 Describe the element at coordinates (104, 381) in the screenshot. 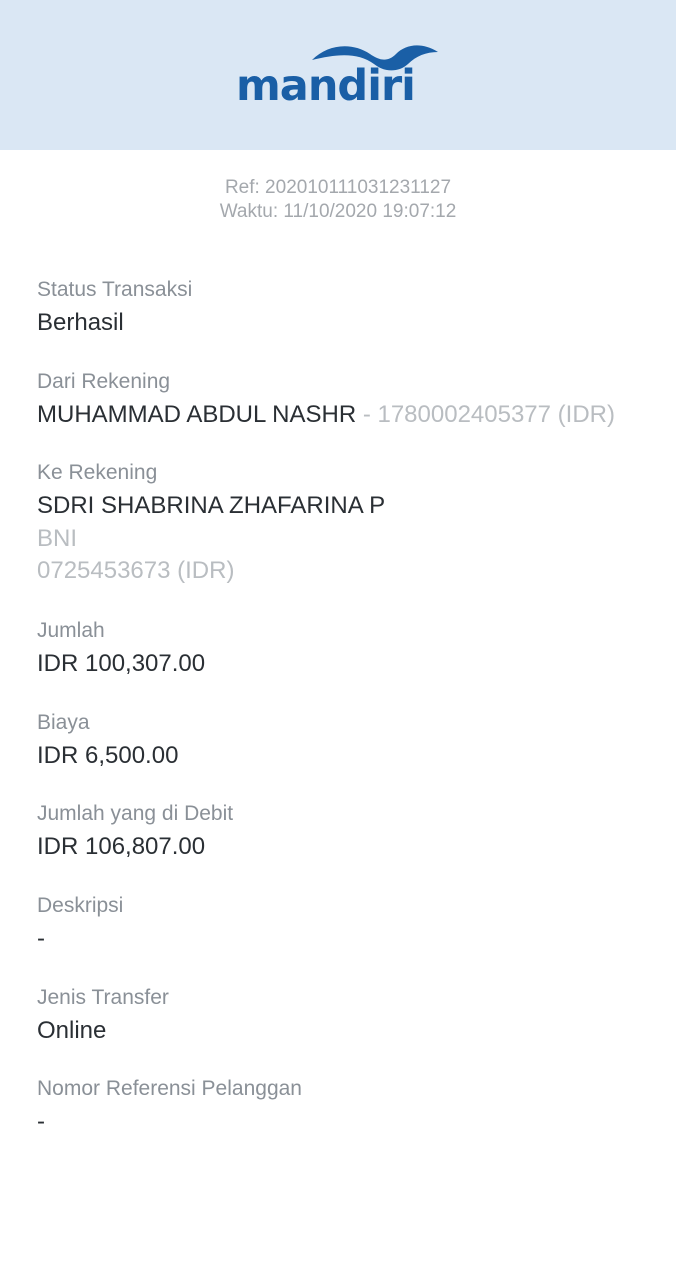

I see `from-account-label: Dari Rekening` at that location.